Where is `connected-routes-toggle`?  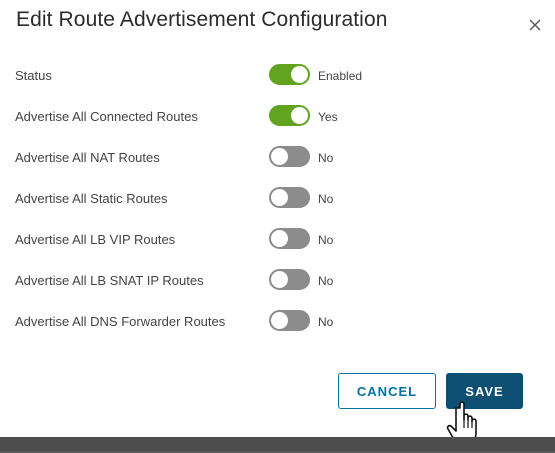
connected-routes-toggle is located at coordinates (289, 115).